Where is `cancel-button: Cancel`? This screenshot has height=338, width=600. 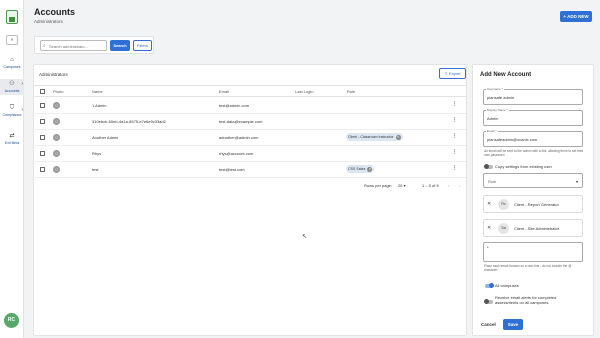 cancel-button: Cancel is located at coordinates (488, 324).